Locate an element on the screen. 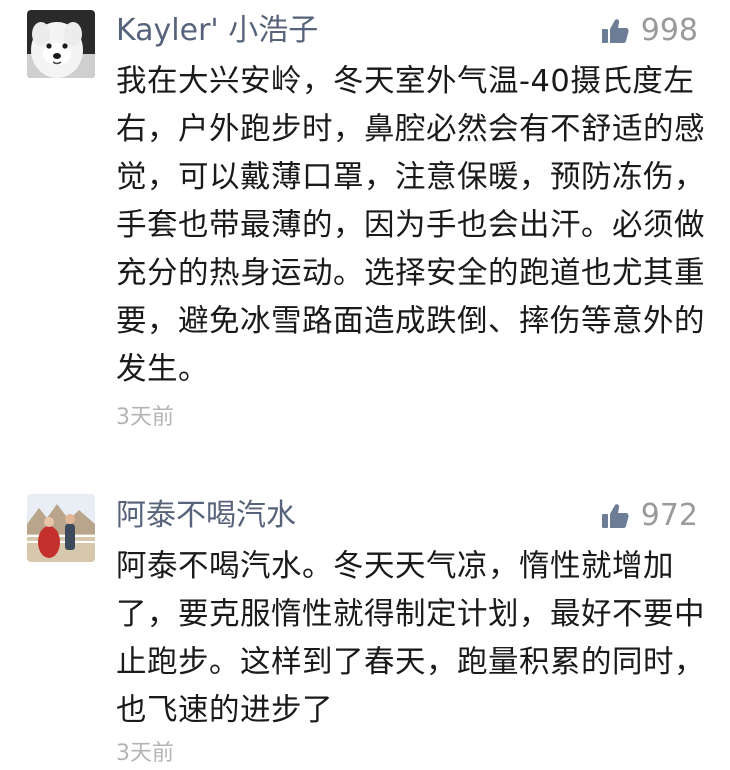  outdoor-couple-avatar-icon is located at coordinates (61, 528).